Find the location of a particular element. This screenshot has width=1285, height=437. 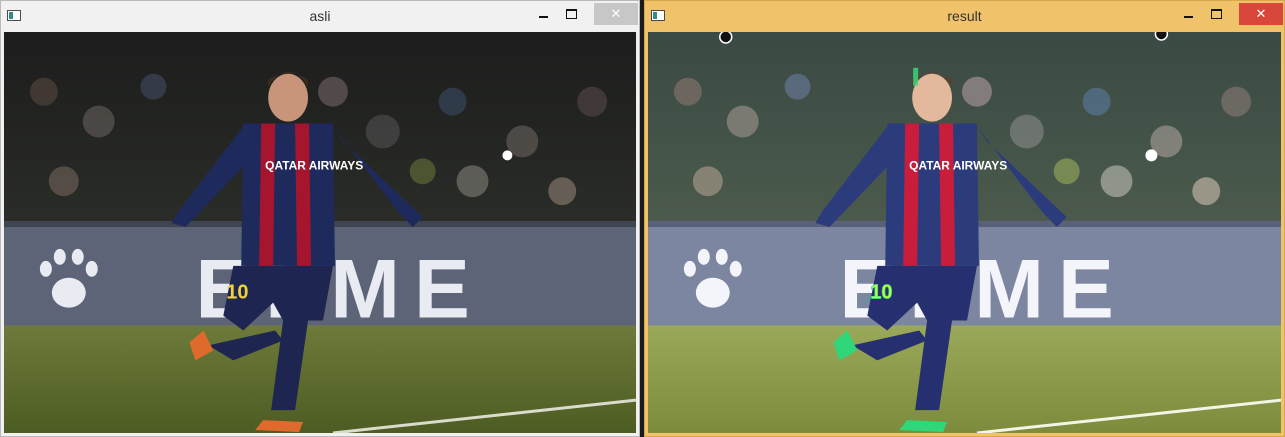

face-highlight is located at coordinates (916, 76).